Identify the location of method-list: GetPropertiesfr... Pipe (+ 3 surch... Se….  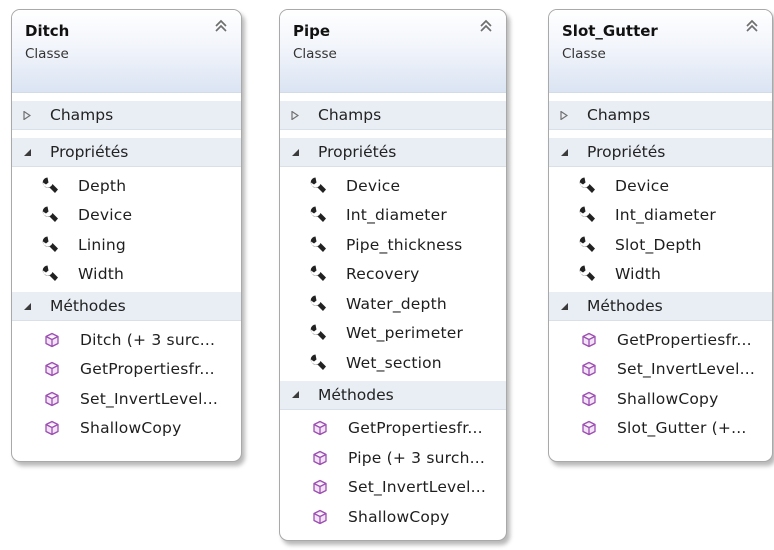
(393, 472).